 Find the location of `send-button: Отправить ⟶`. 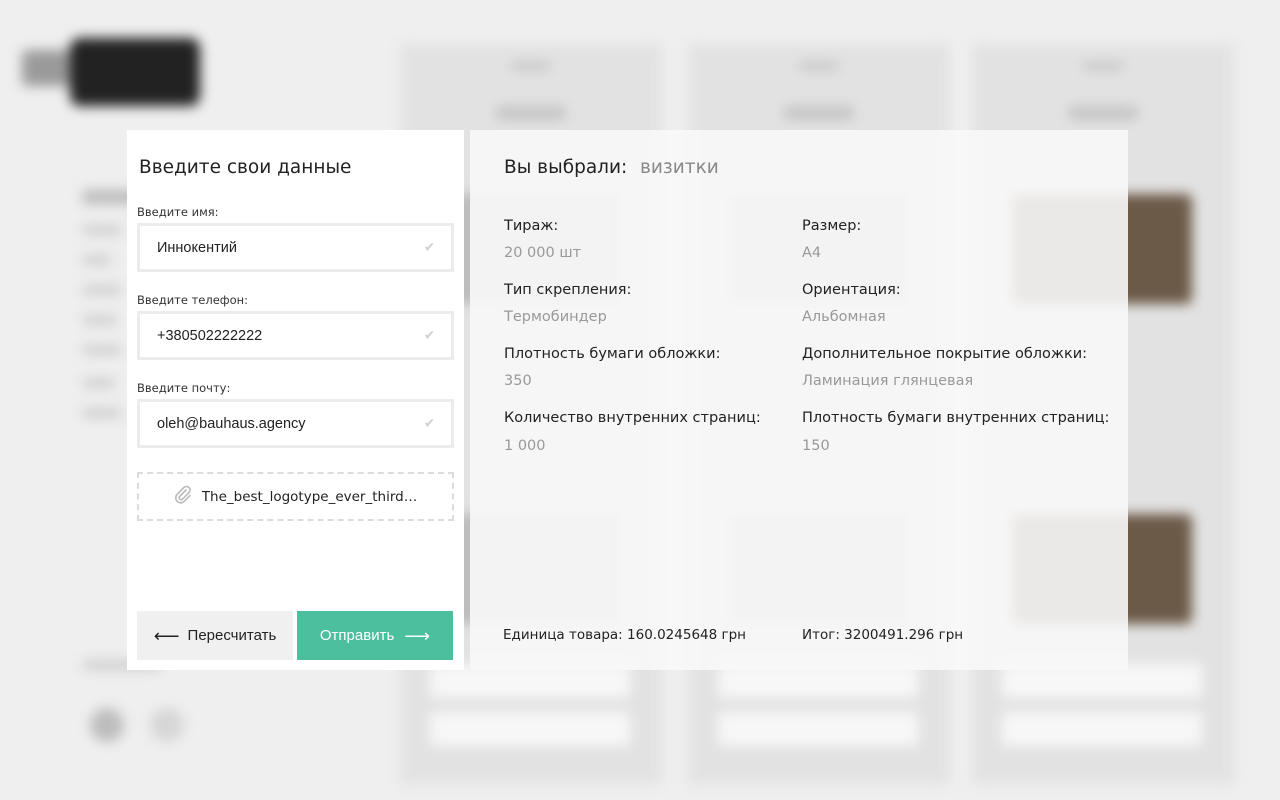

send-button: Отправить ⟶ is located at coordinates (375, 635).